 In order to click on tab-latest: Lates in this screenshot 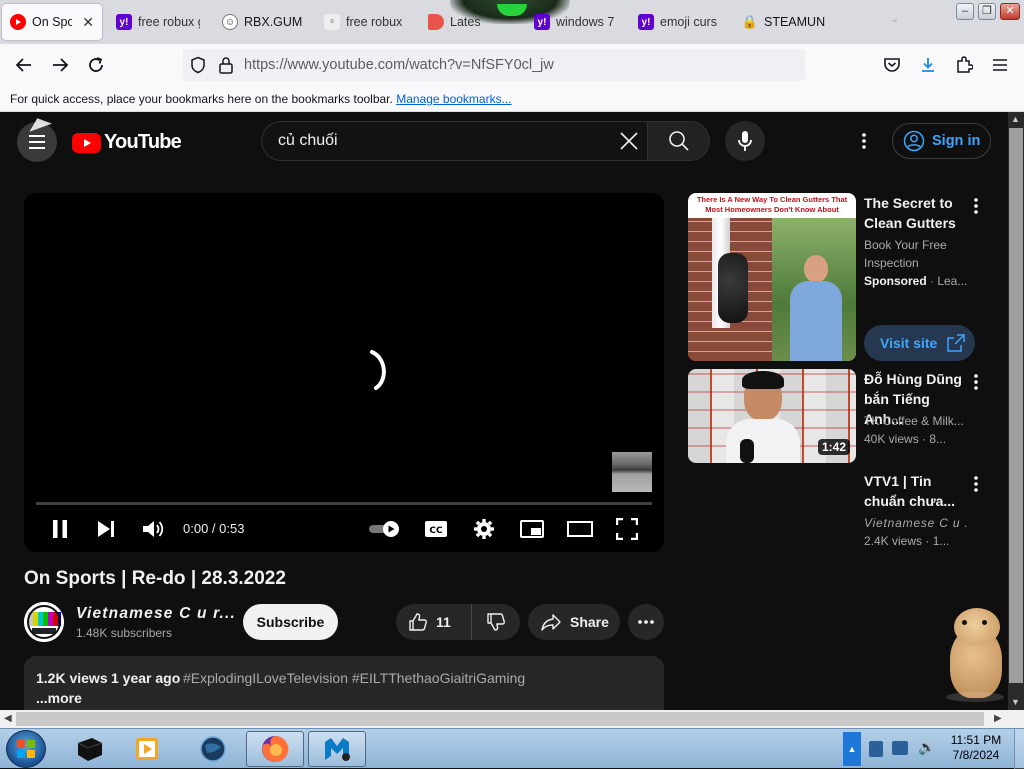, I will do `click(460, 22)`.